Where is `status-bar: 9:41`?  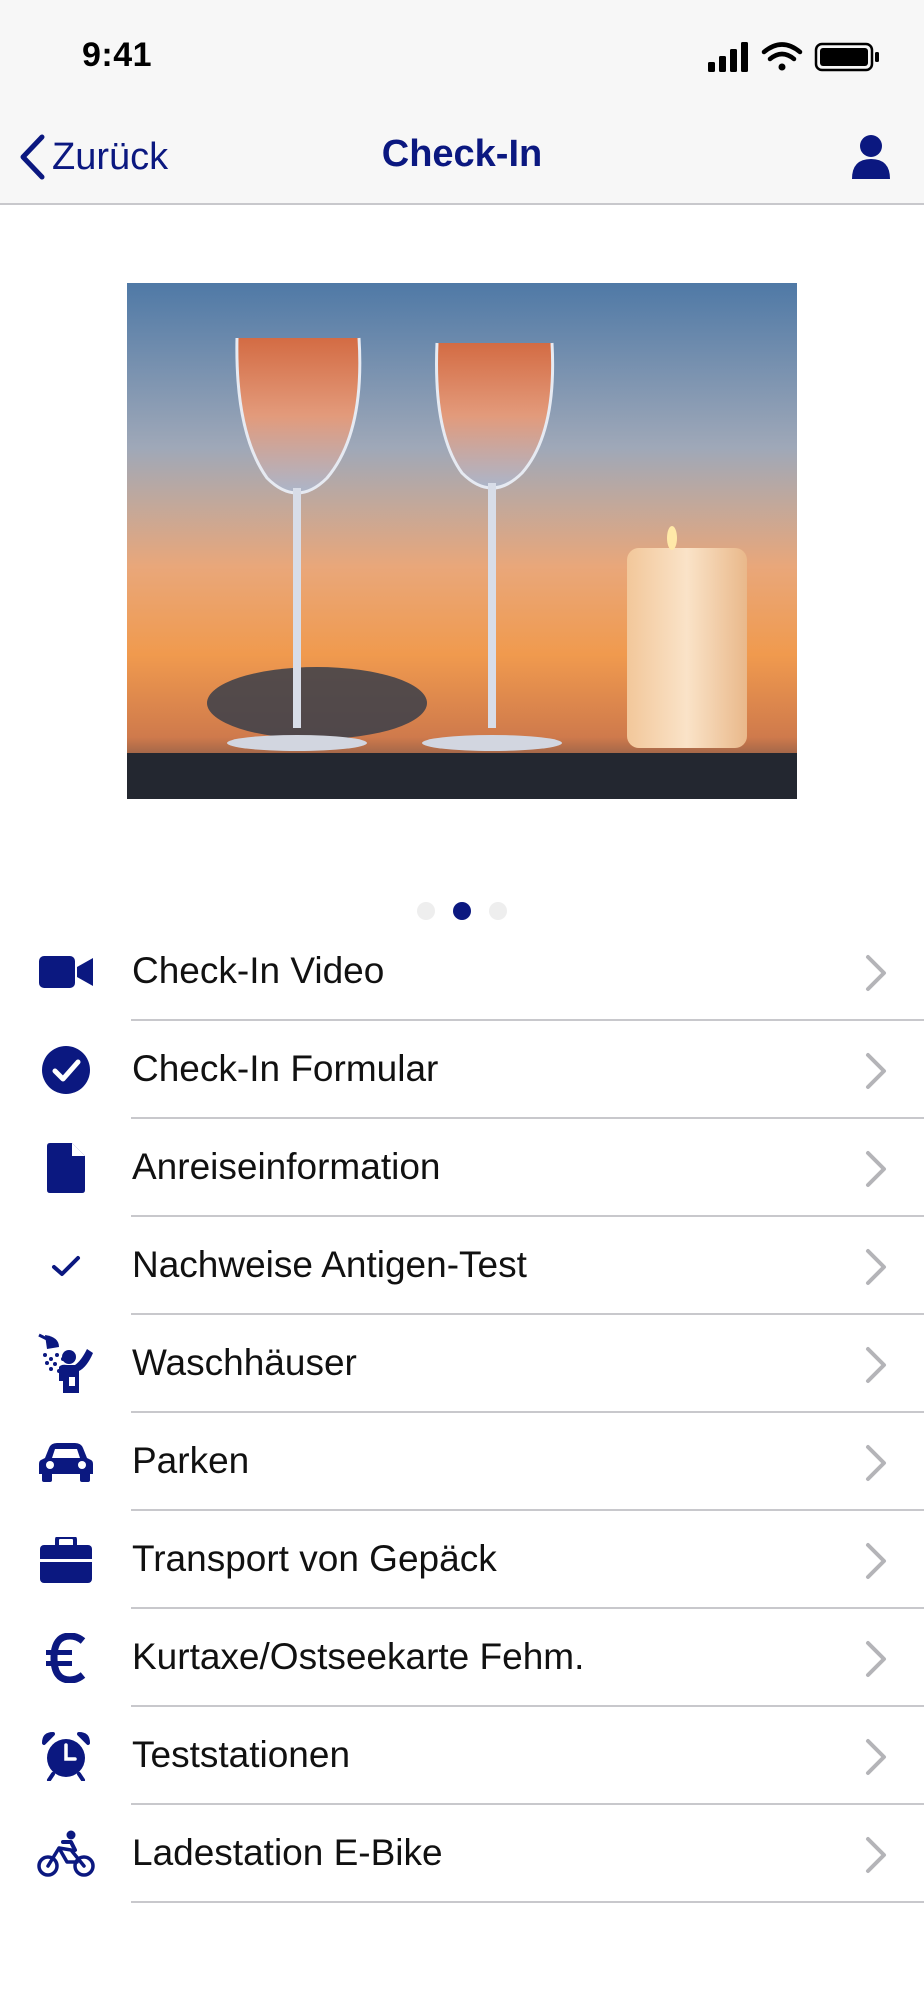 status-bar: 9:41 is located at coordinates (462, 57).